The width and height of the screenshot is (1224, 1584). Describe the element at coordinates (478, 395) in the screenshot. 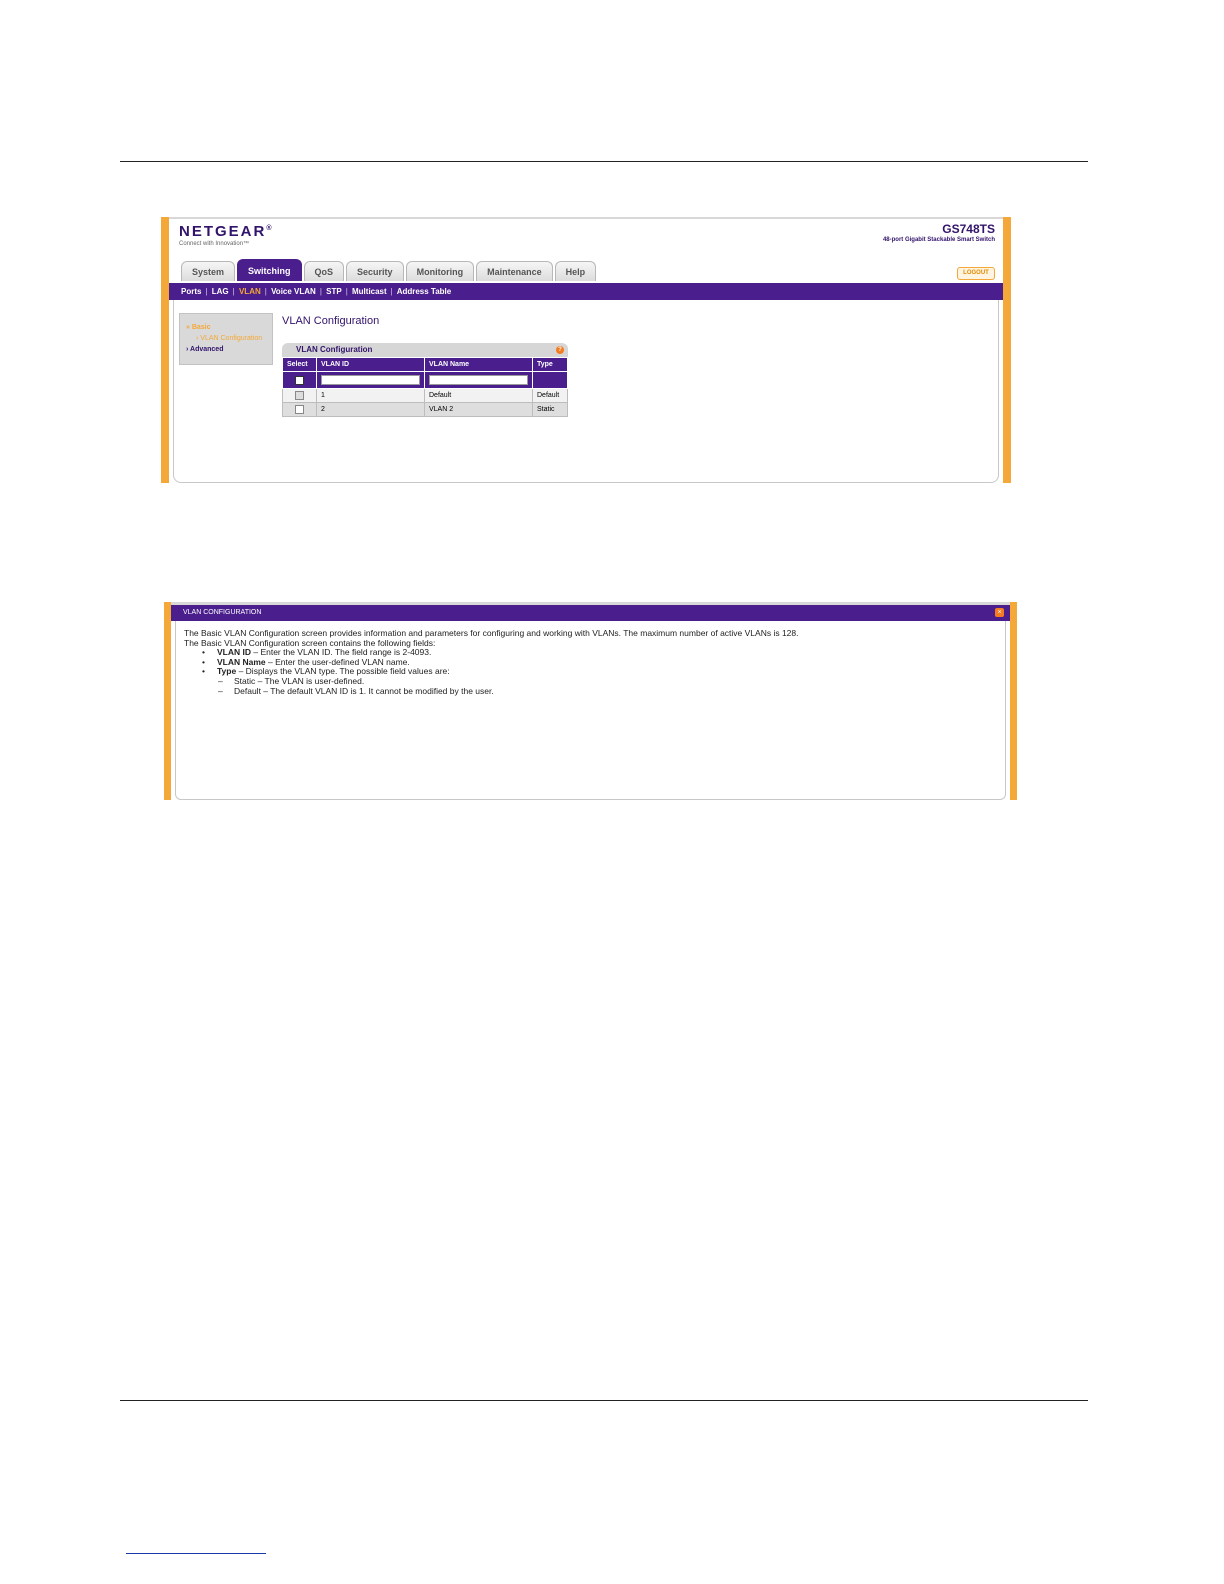

I see `vlan-name-cell: Default` at that location.